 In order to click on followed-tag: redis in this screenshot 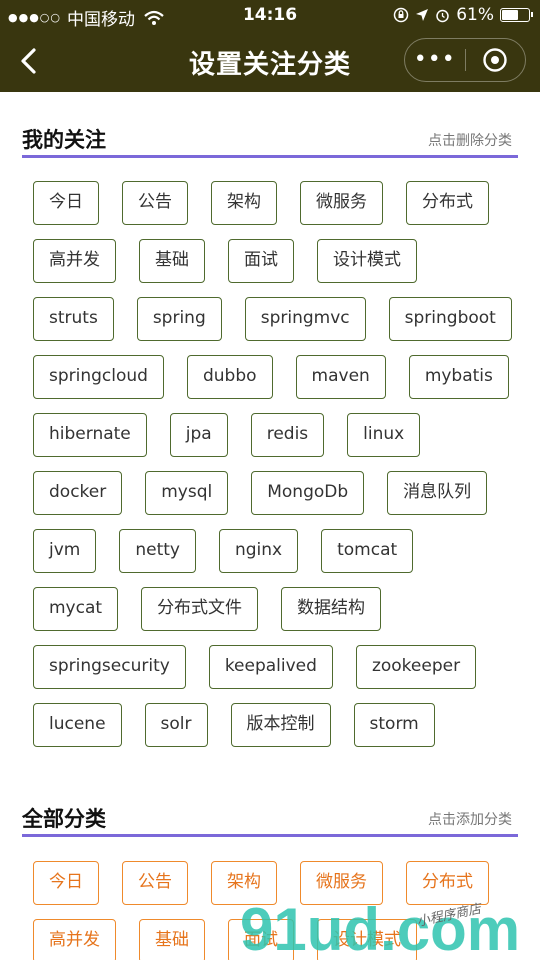, I will do `click(287, 435)`.